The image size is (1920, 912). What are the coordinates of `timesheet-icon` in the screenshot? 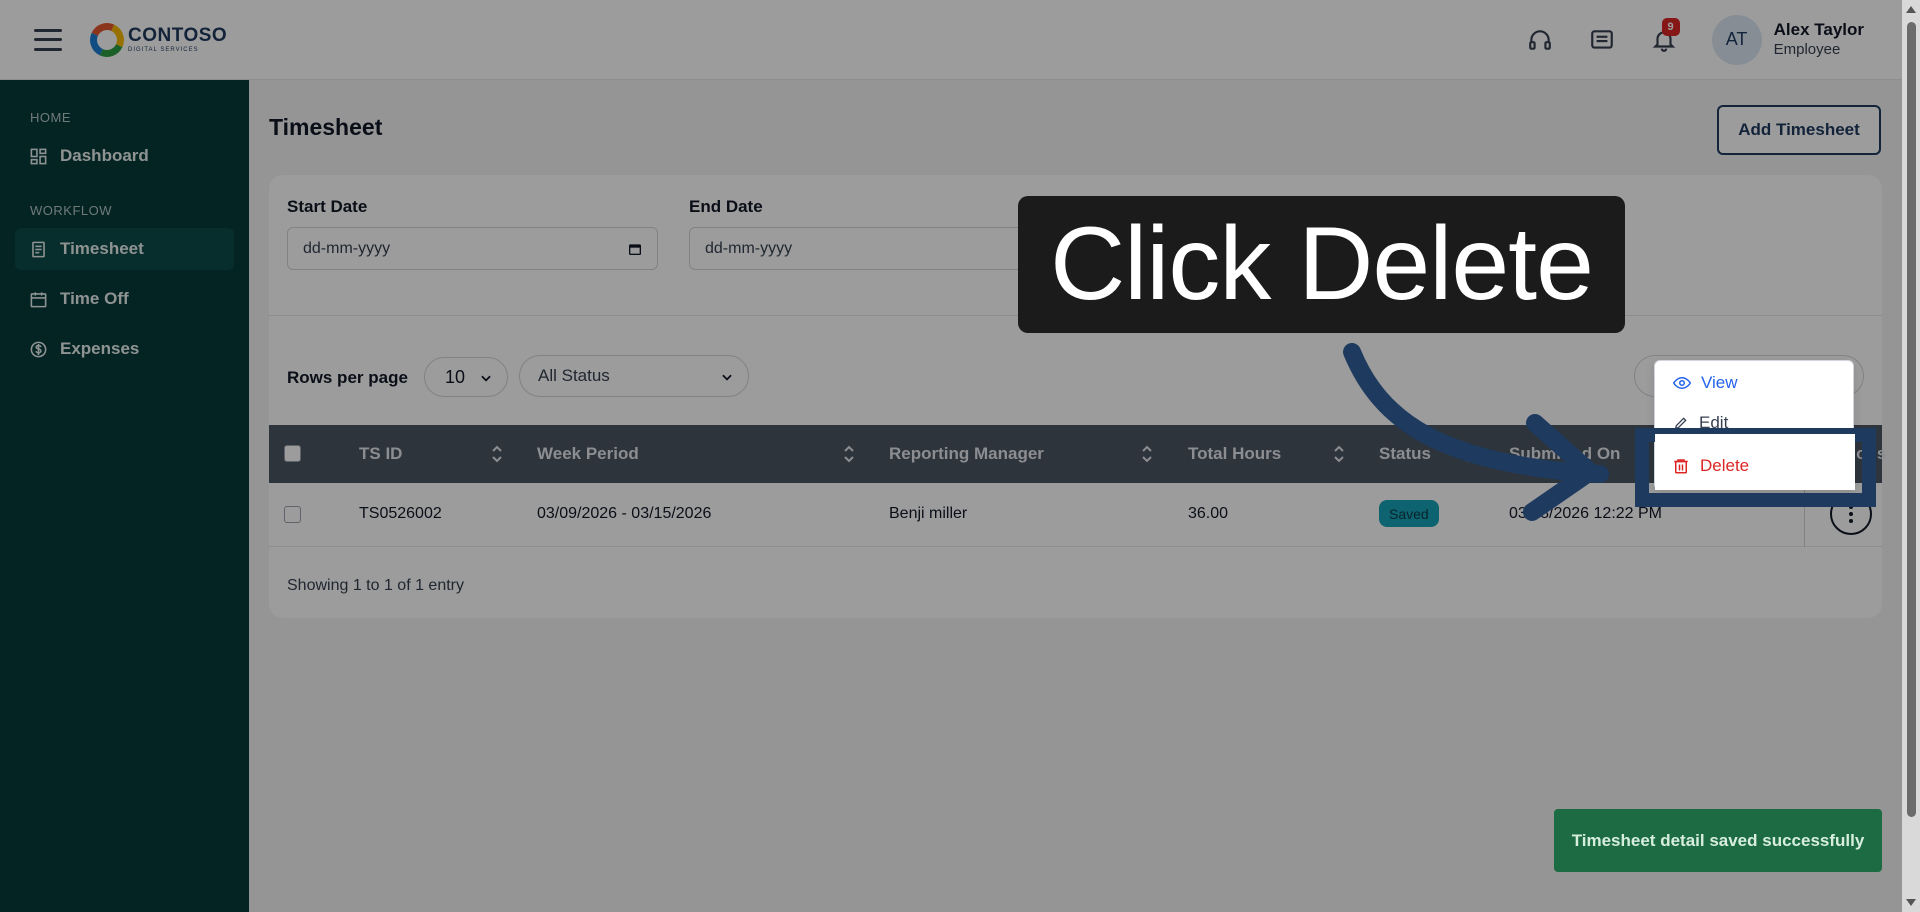 It's located at (38, 249).